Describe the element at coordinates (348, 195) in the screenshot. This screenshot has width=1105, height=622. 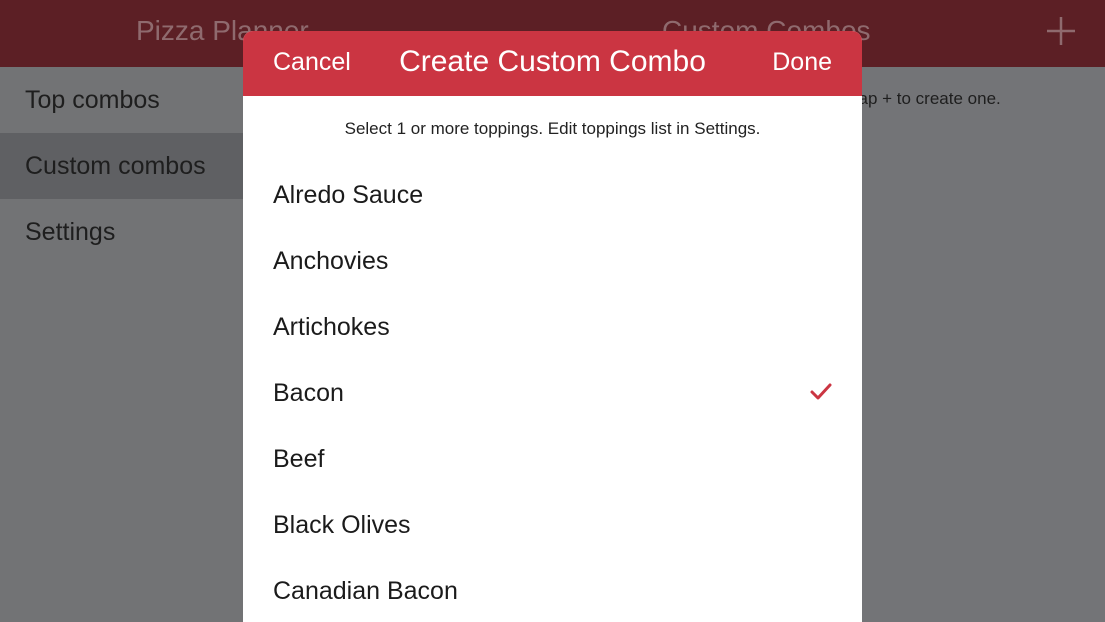
I see `topping-label: Alredo Sauce` at that location.